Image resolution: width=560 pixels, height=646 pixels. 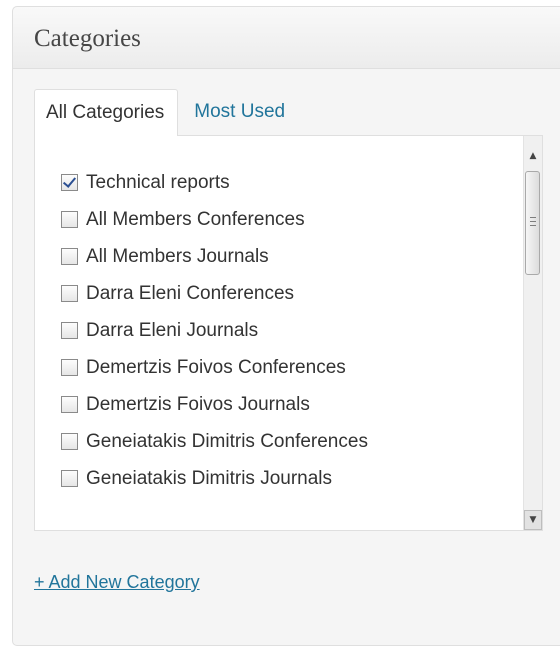 I want to click on category-label: Demertzis Foivos Conferences, so click(x=216, y=367).